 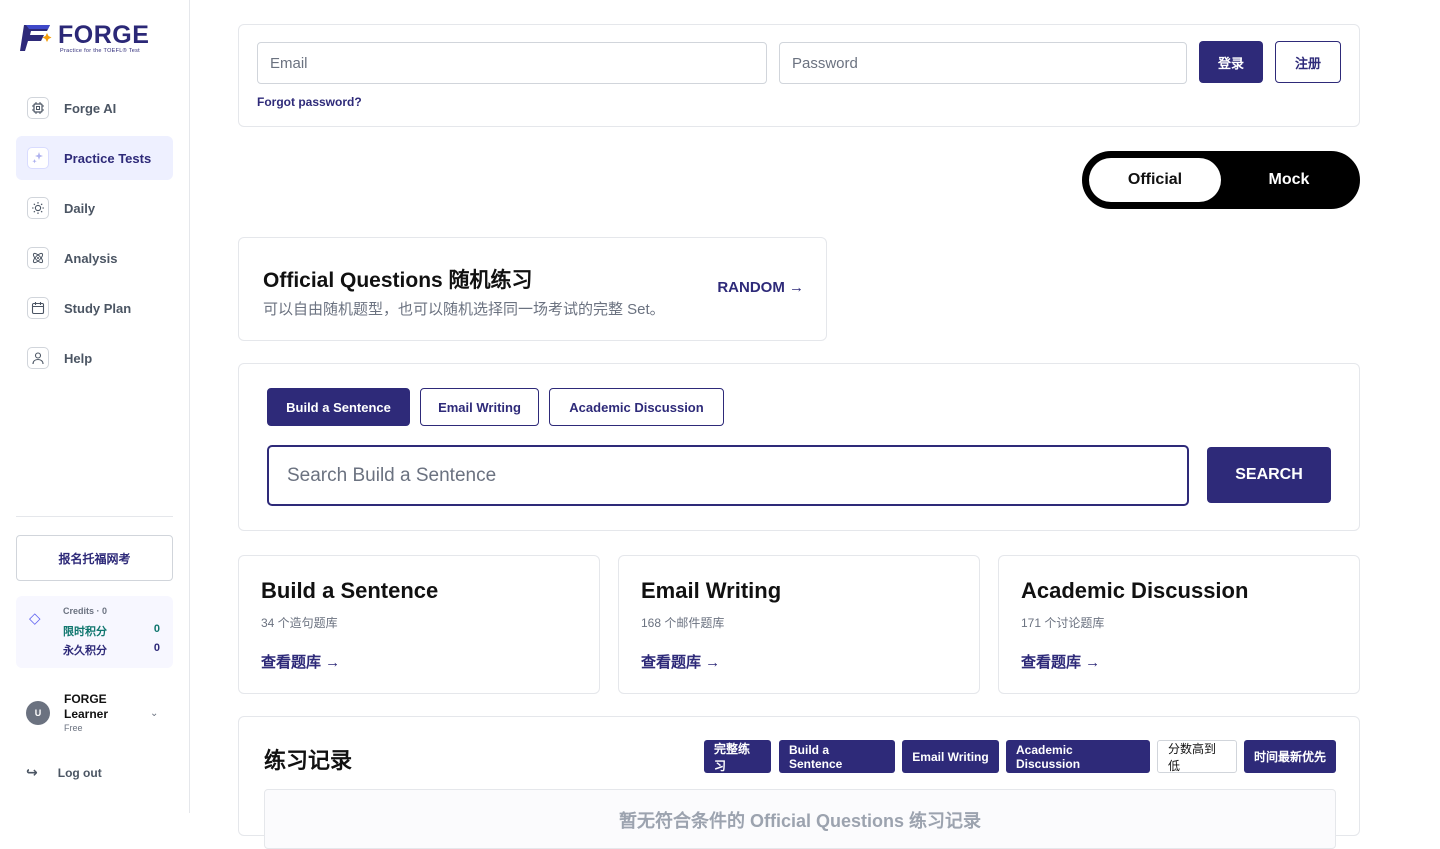 I want to click on credits-title: Credits · 0, so click(x=85, y=611).